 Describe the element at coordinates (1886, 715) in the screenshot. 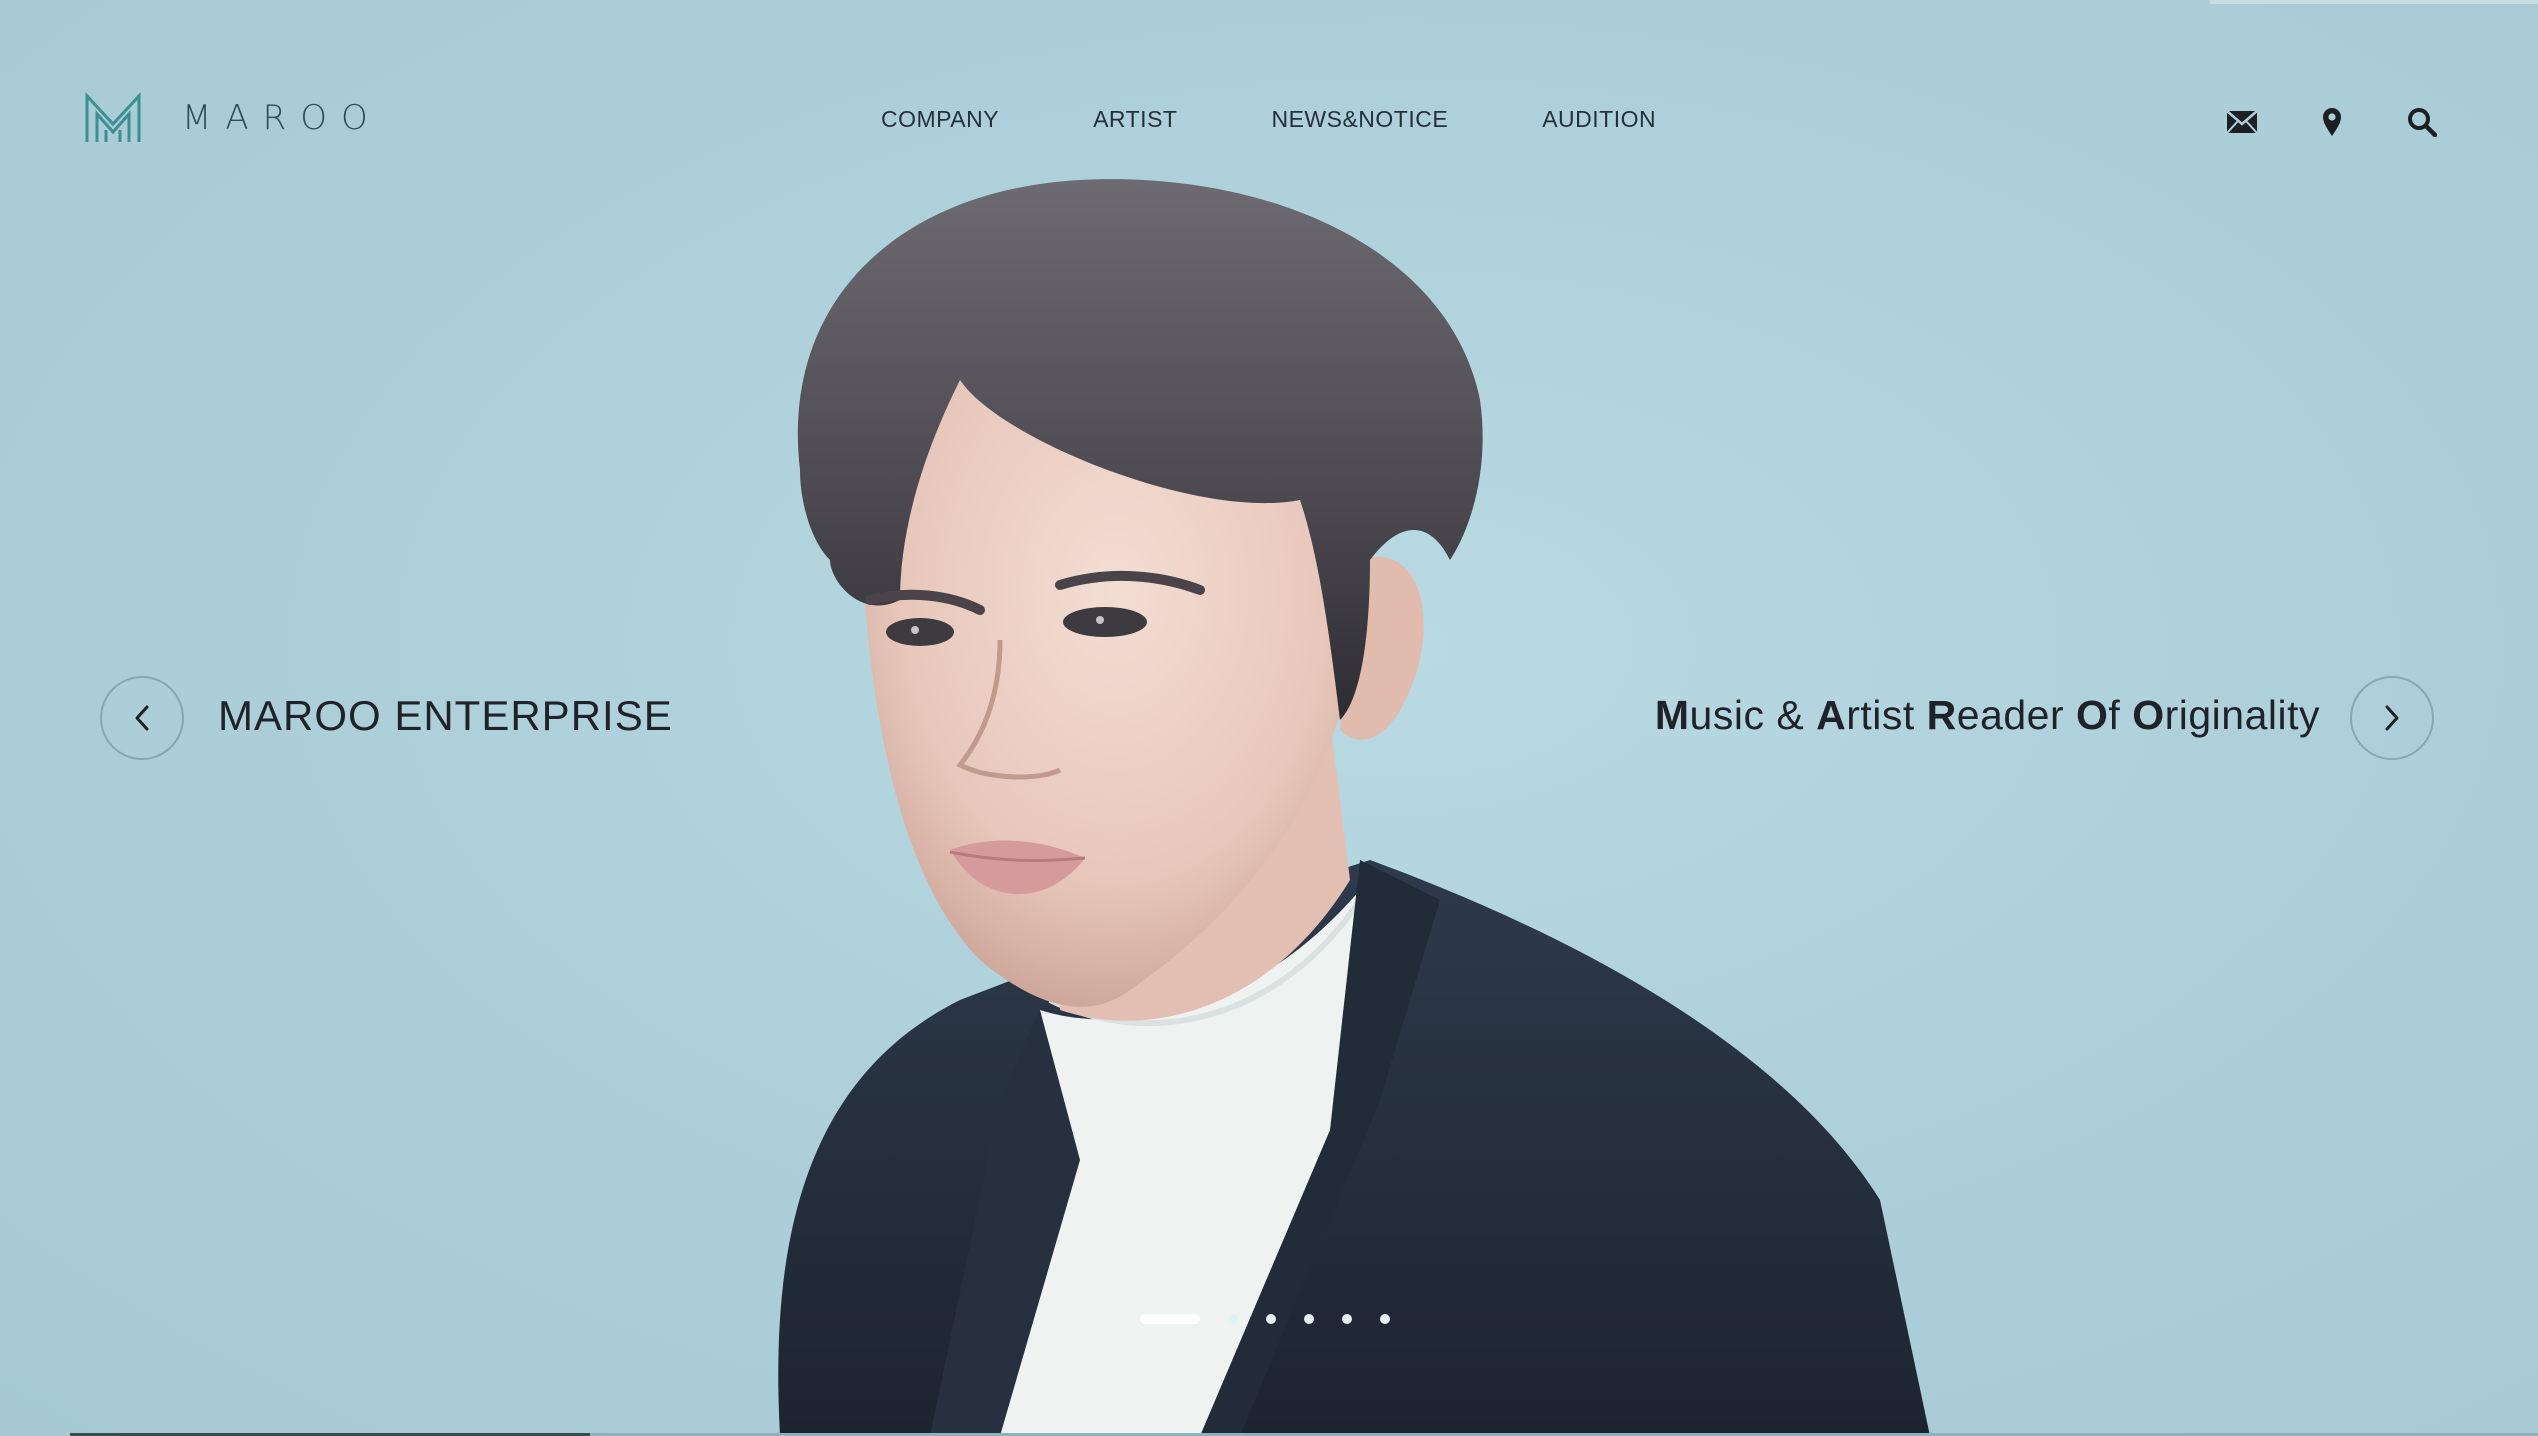

I see `tagline-word-artist: rtist` at that location.